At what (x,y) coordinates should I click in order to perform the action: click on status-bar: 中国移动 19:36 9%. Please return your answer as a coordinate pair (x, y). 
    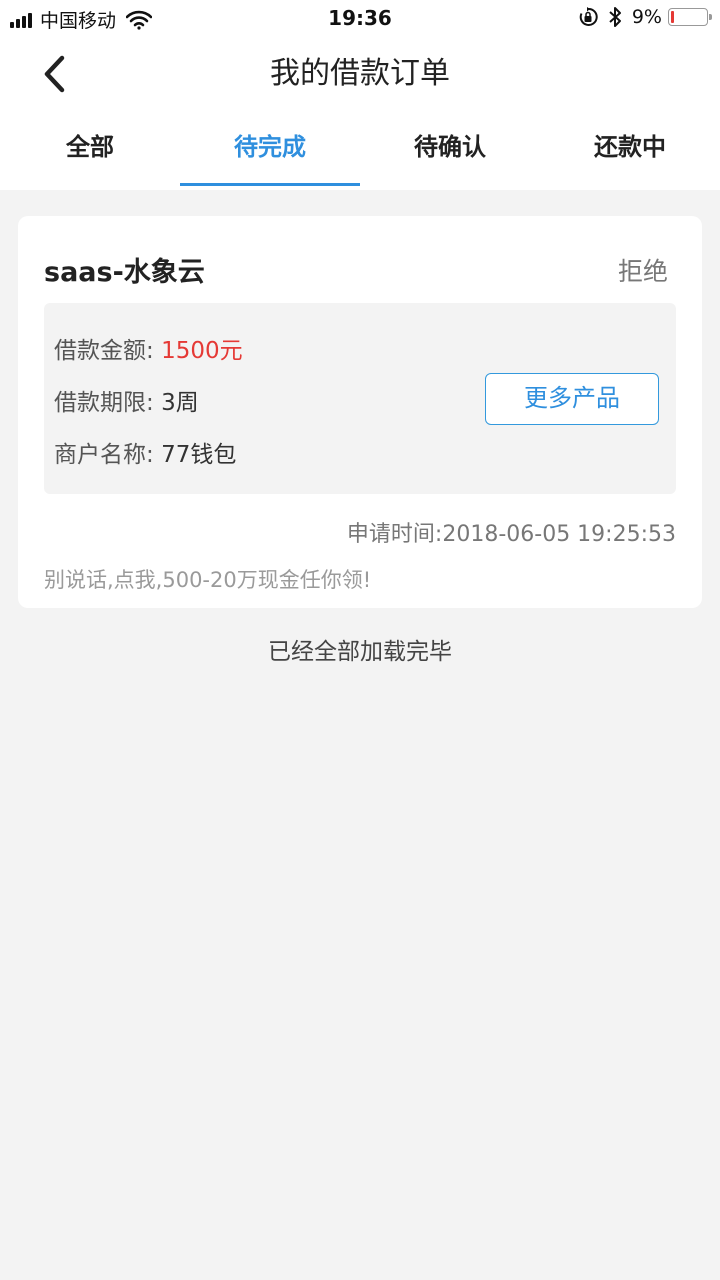
    Looking at the image, I should click on (360, 18).